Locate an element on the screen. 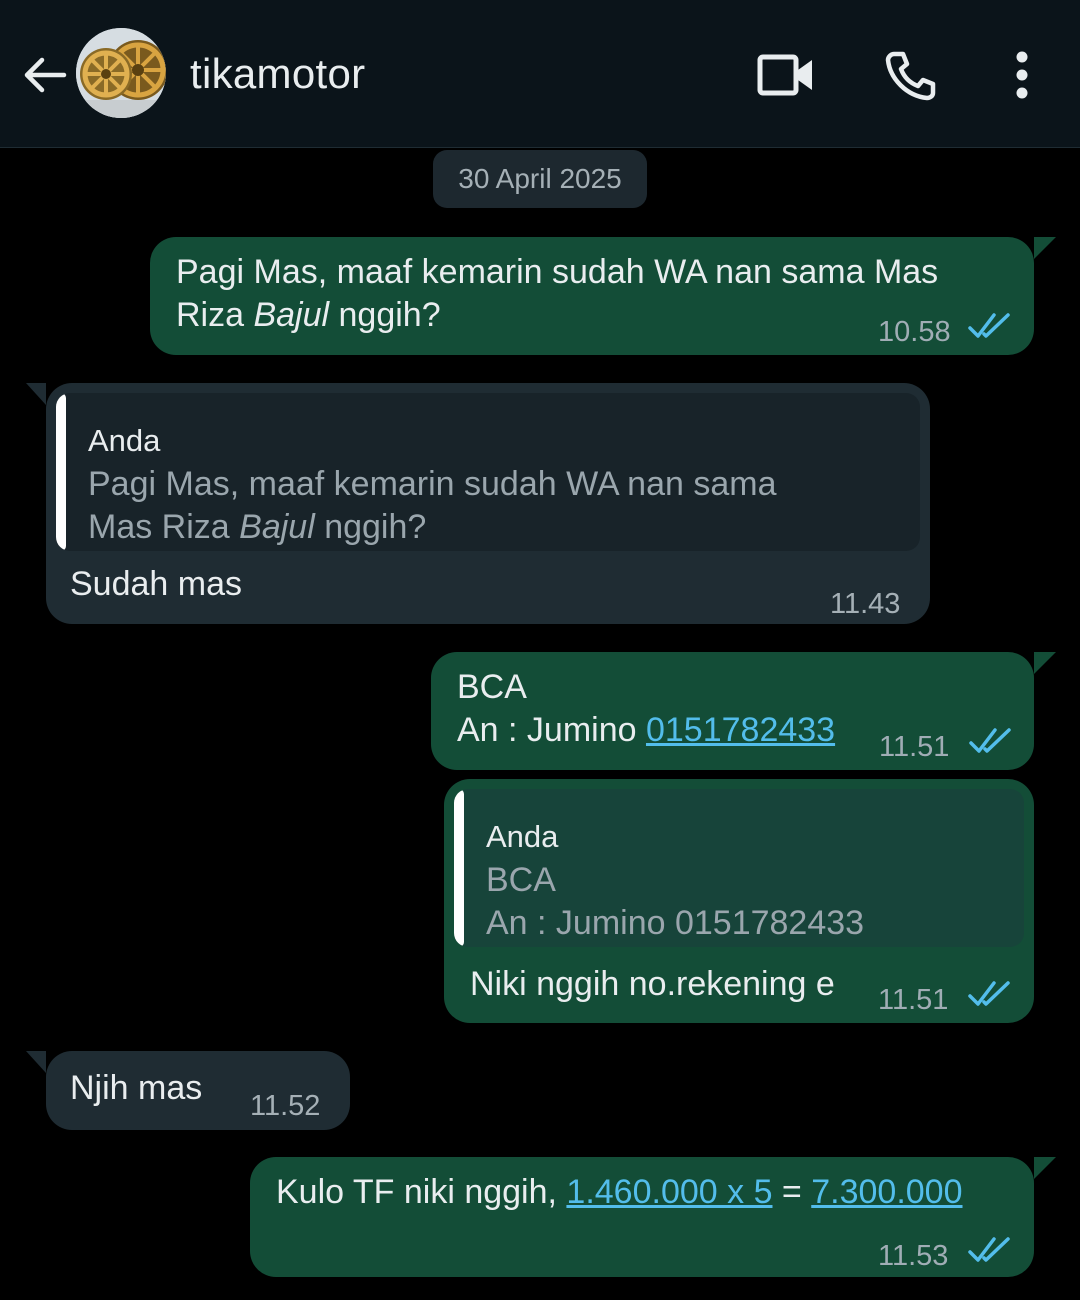 The width and height of the screenshot is (1080, 1300). message-line: Kulo TF niki nggih, is located at coordinates (421, 1192).